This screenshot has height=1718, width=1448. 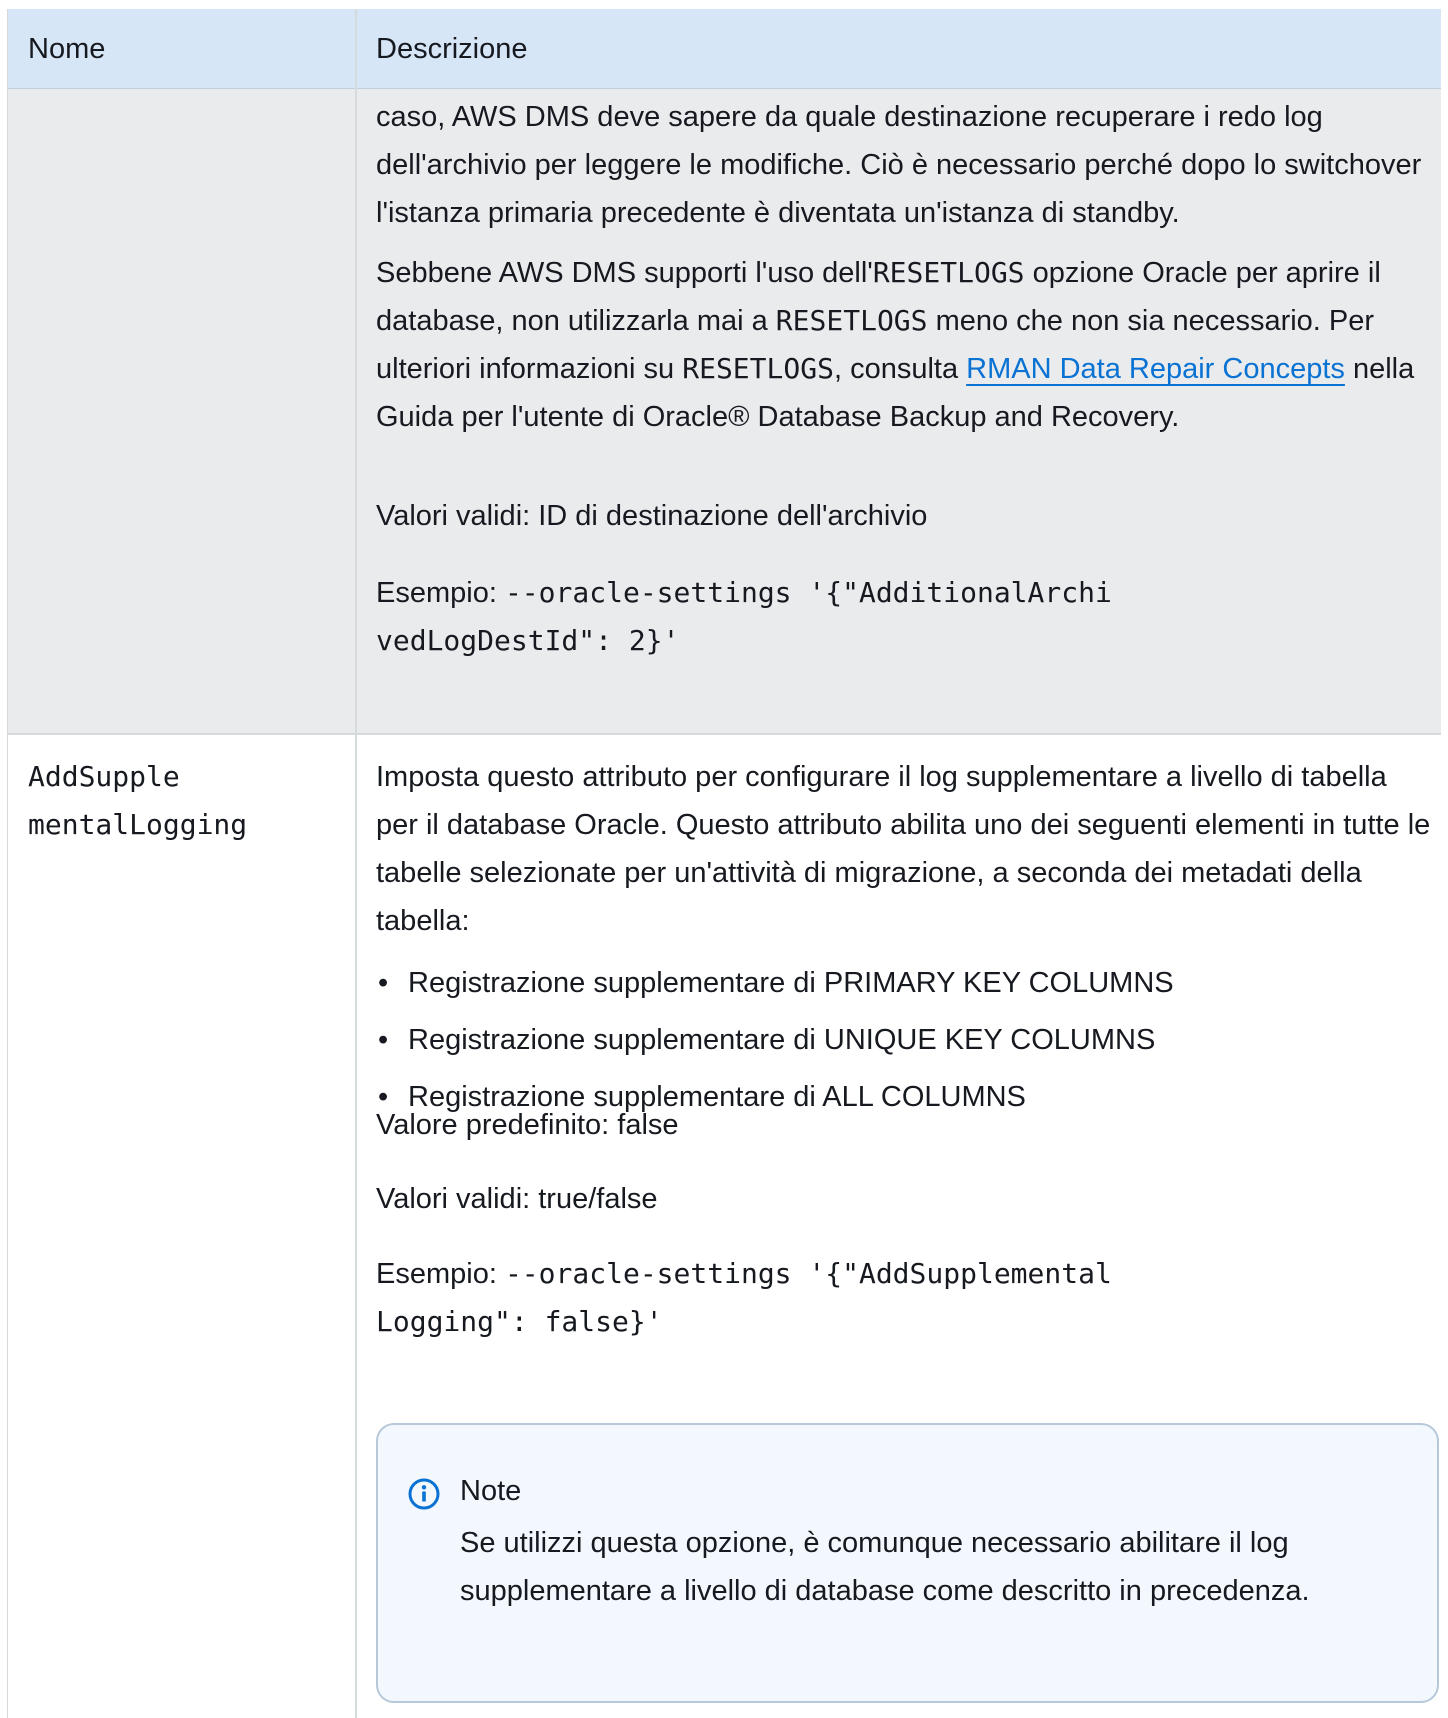 I want to click on row2-valid-values: Valori validi: true/false, so click(x=517, y=1199).